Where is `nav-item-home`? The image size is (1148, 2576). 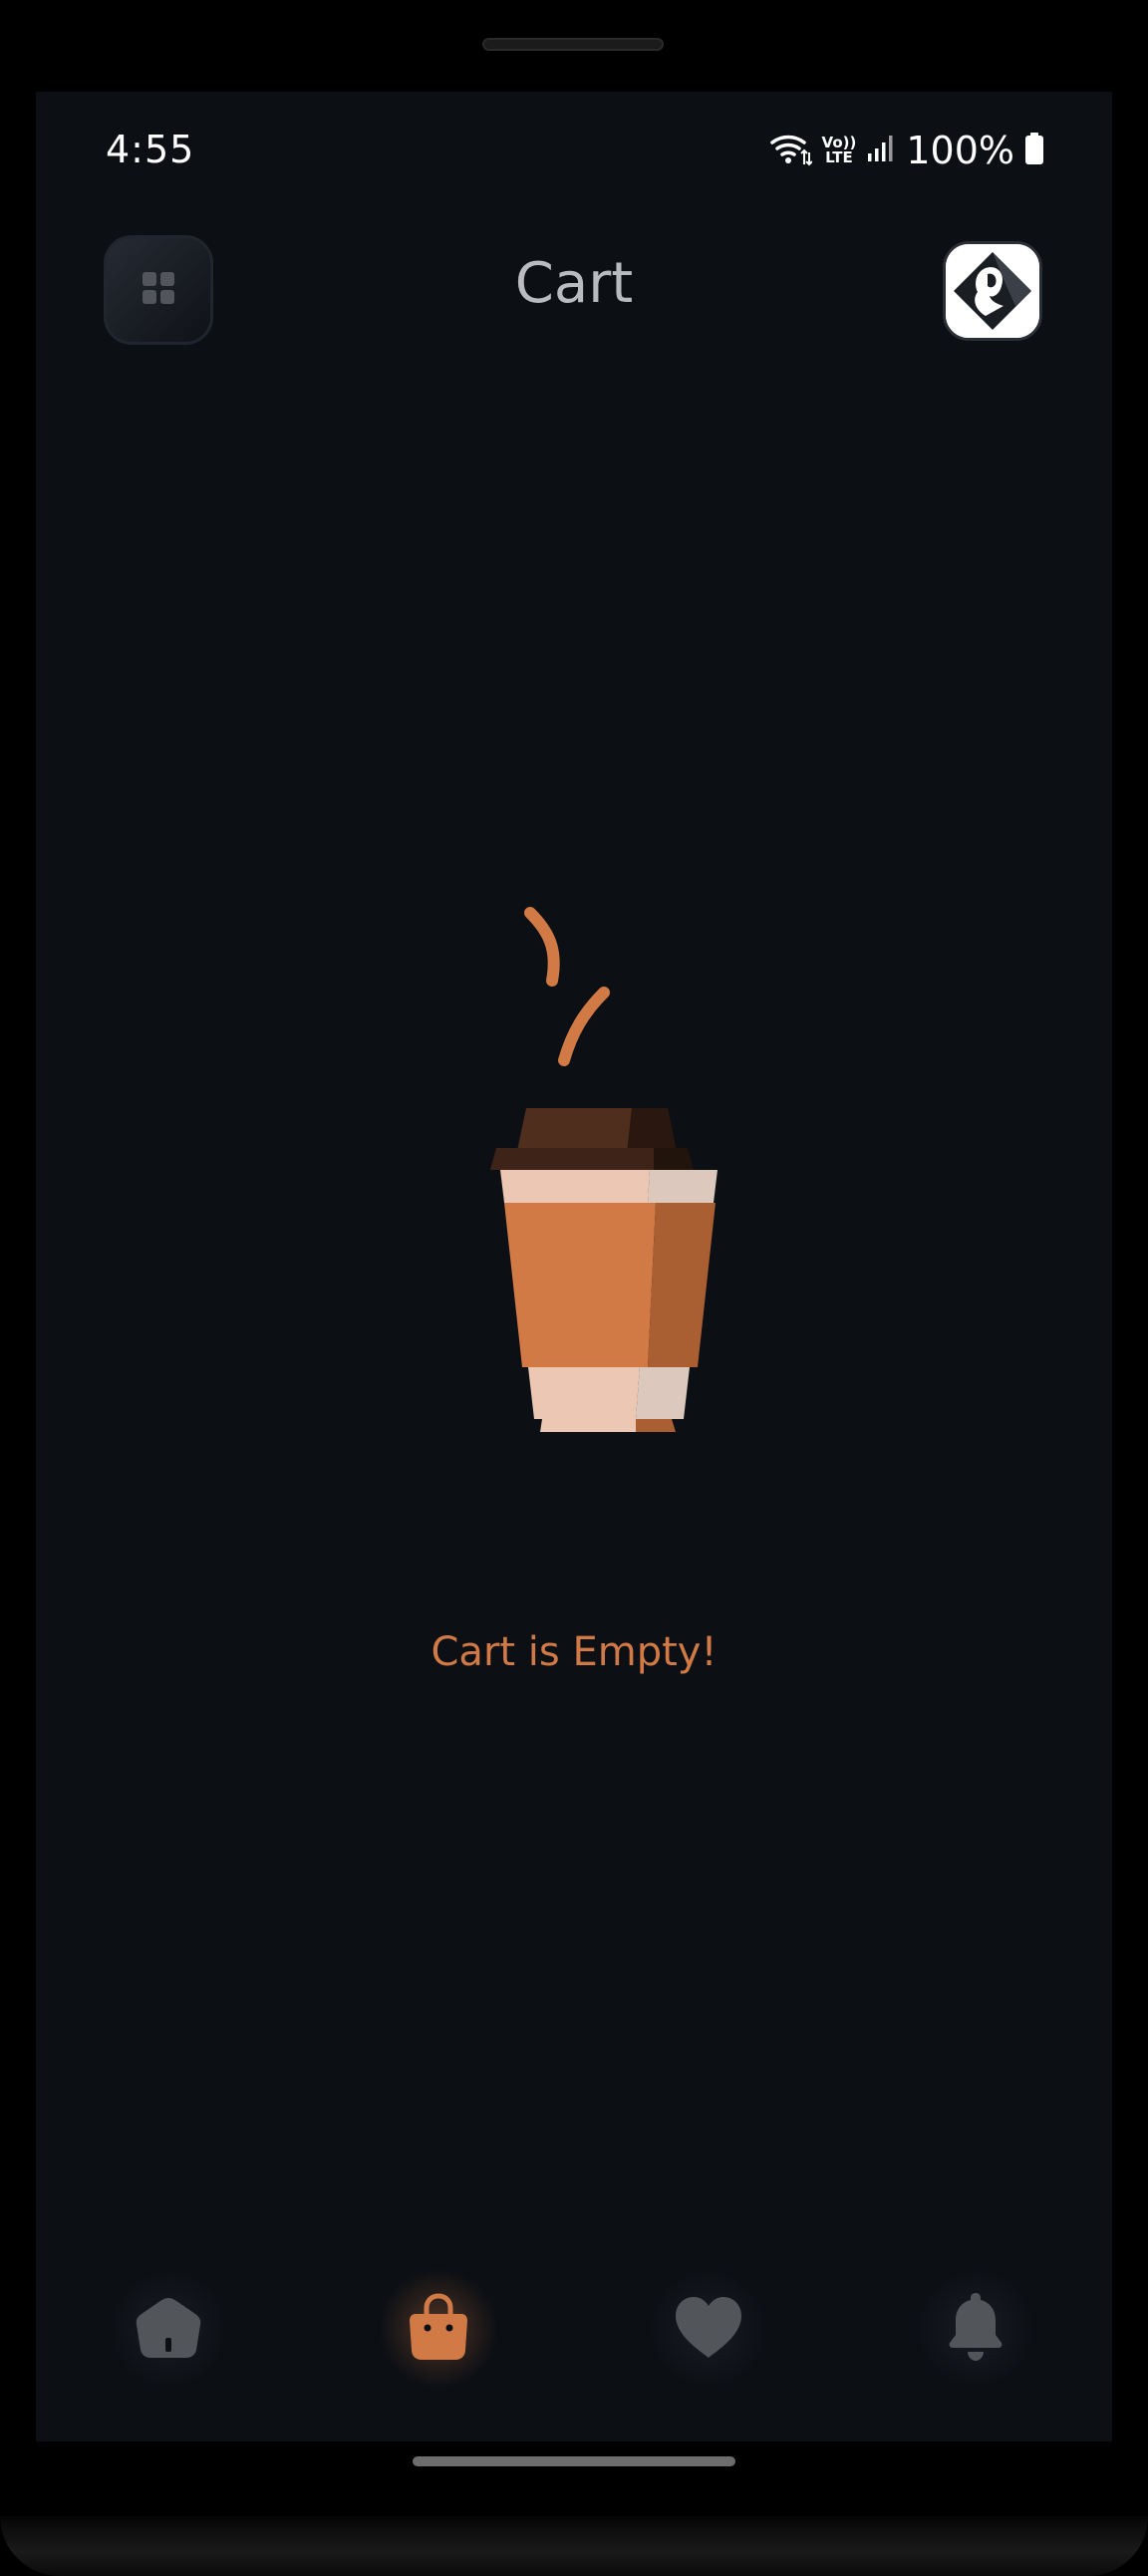 nav-item-home is located at coordinates (168, 2329).